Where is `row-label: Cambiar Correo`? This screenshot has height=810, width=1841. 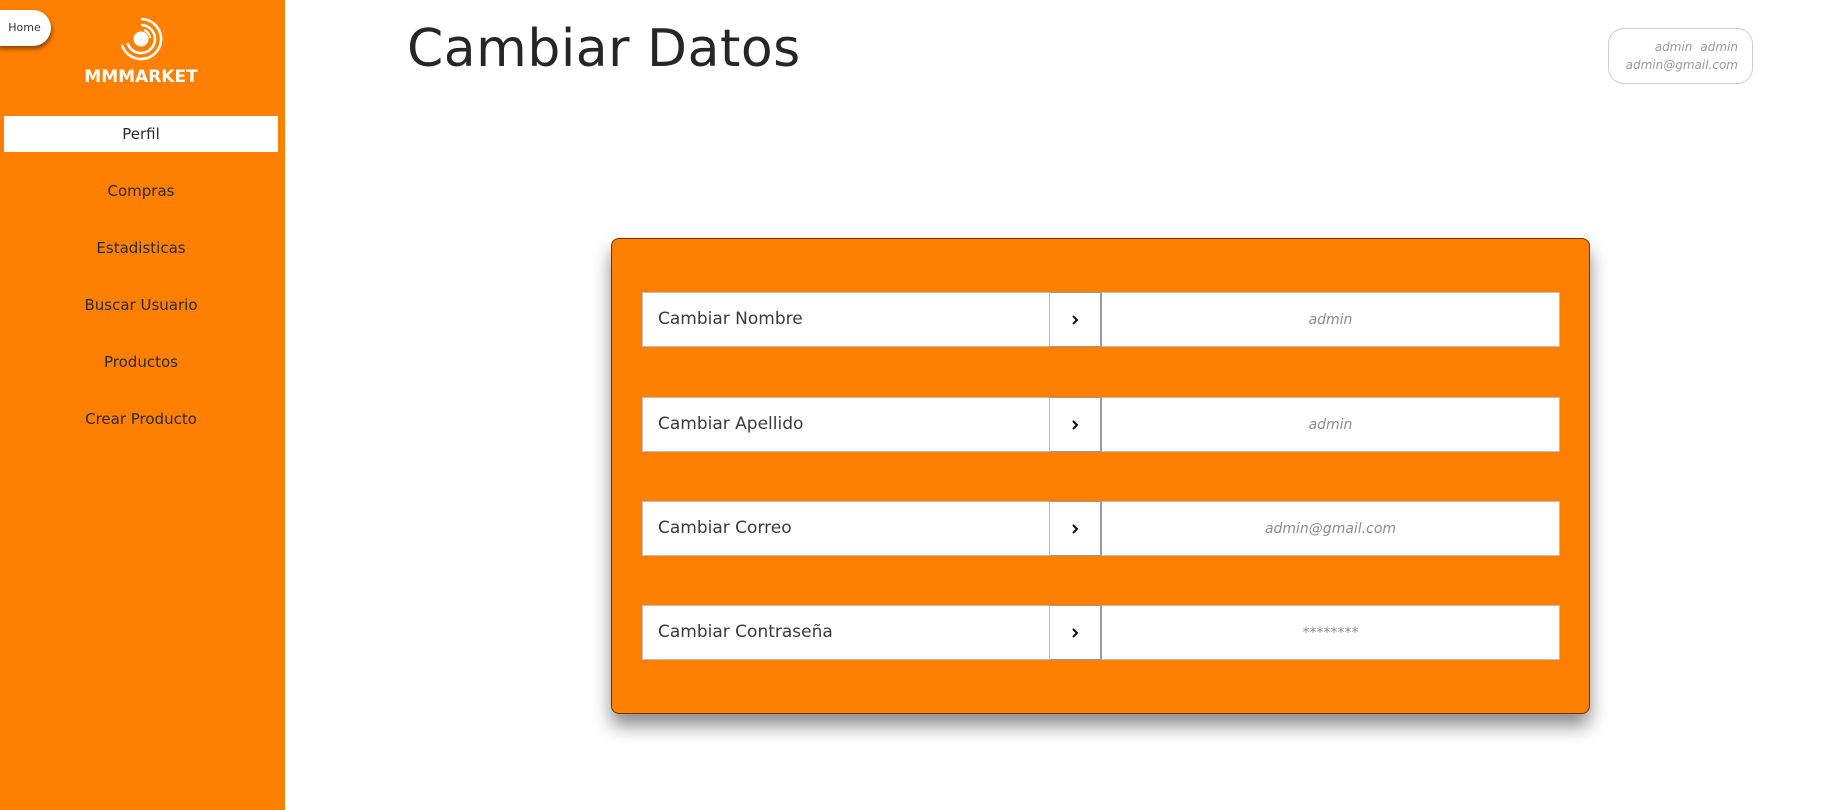 row-label: Cambiar Correo is located at coordinates (846, 528).